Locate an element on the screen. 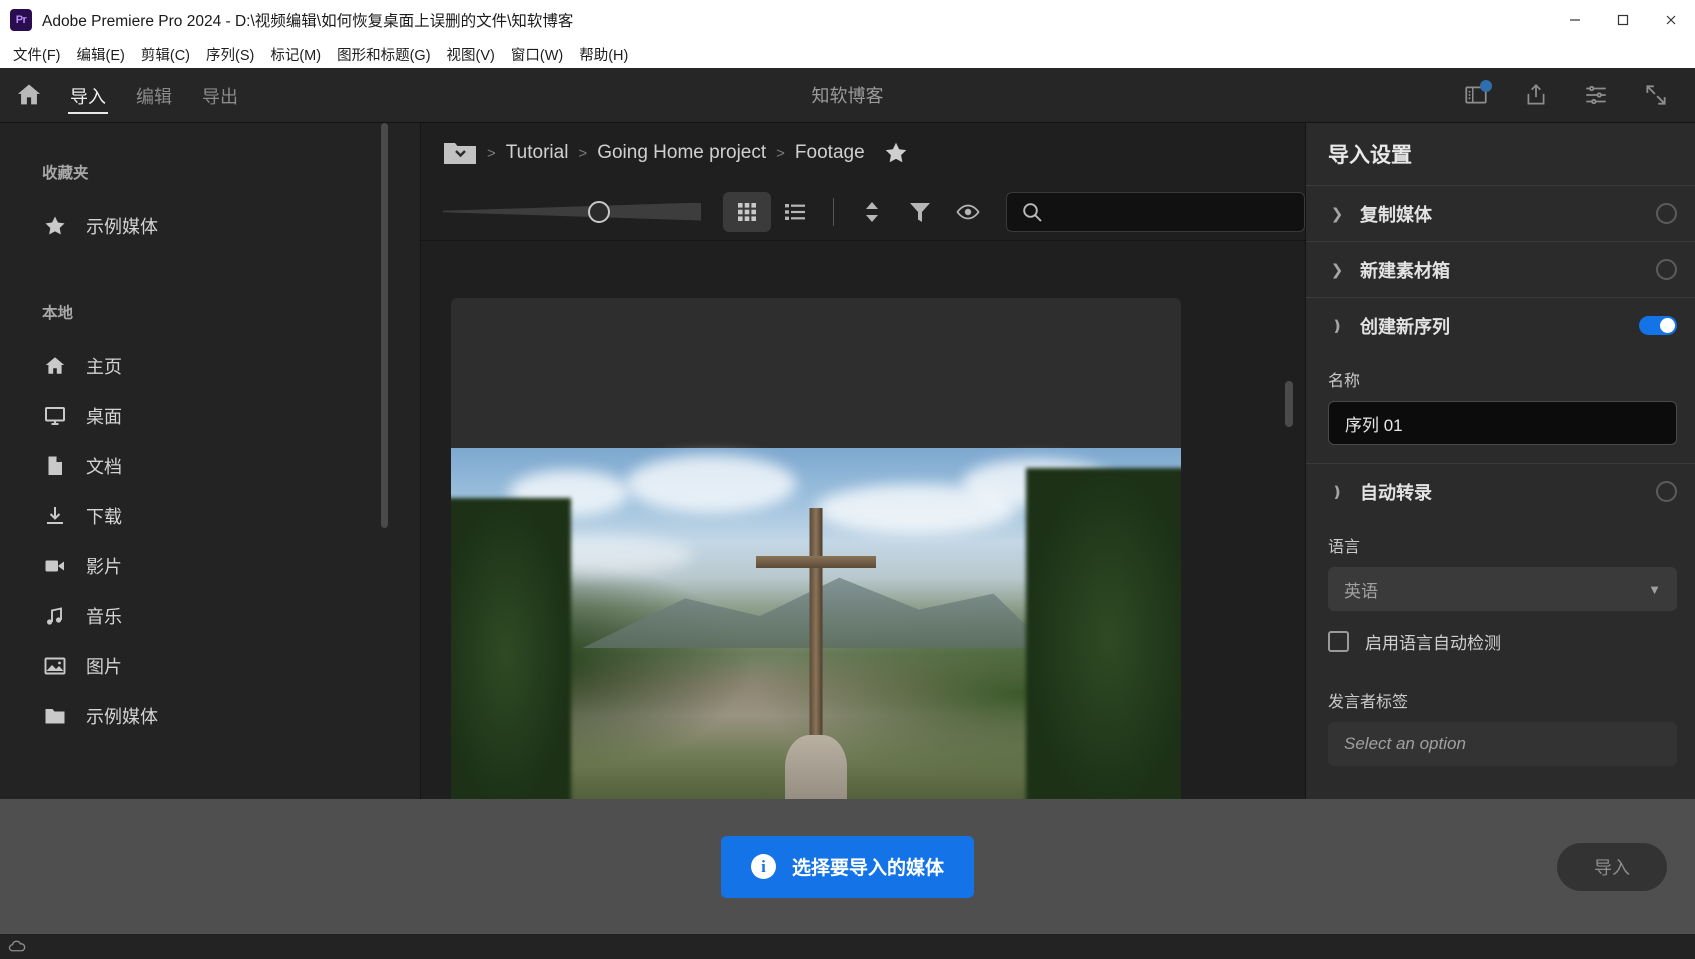 This screenshot has width=1695, height=959. tab-edit: 编辑 is located at coordinates (154, 95).